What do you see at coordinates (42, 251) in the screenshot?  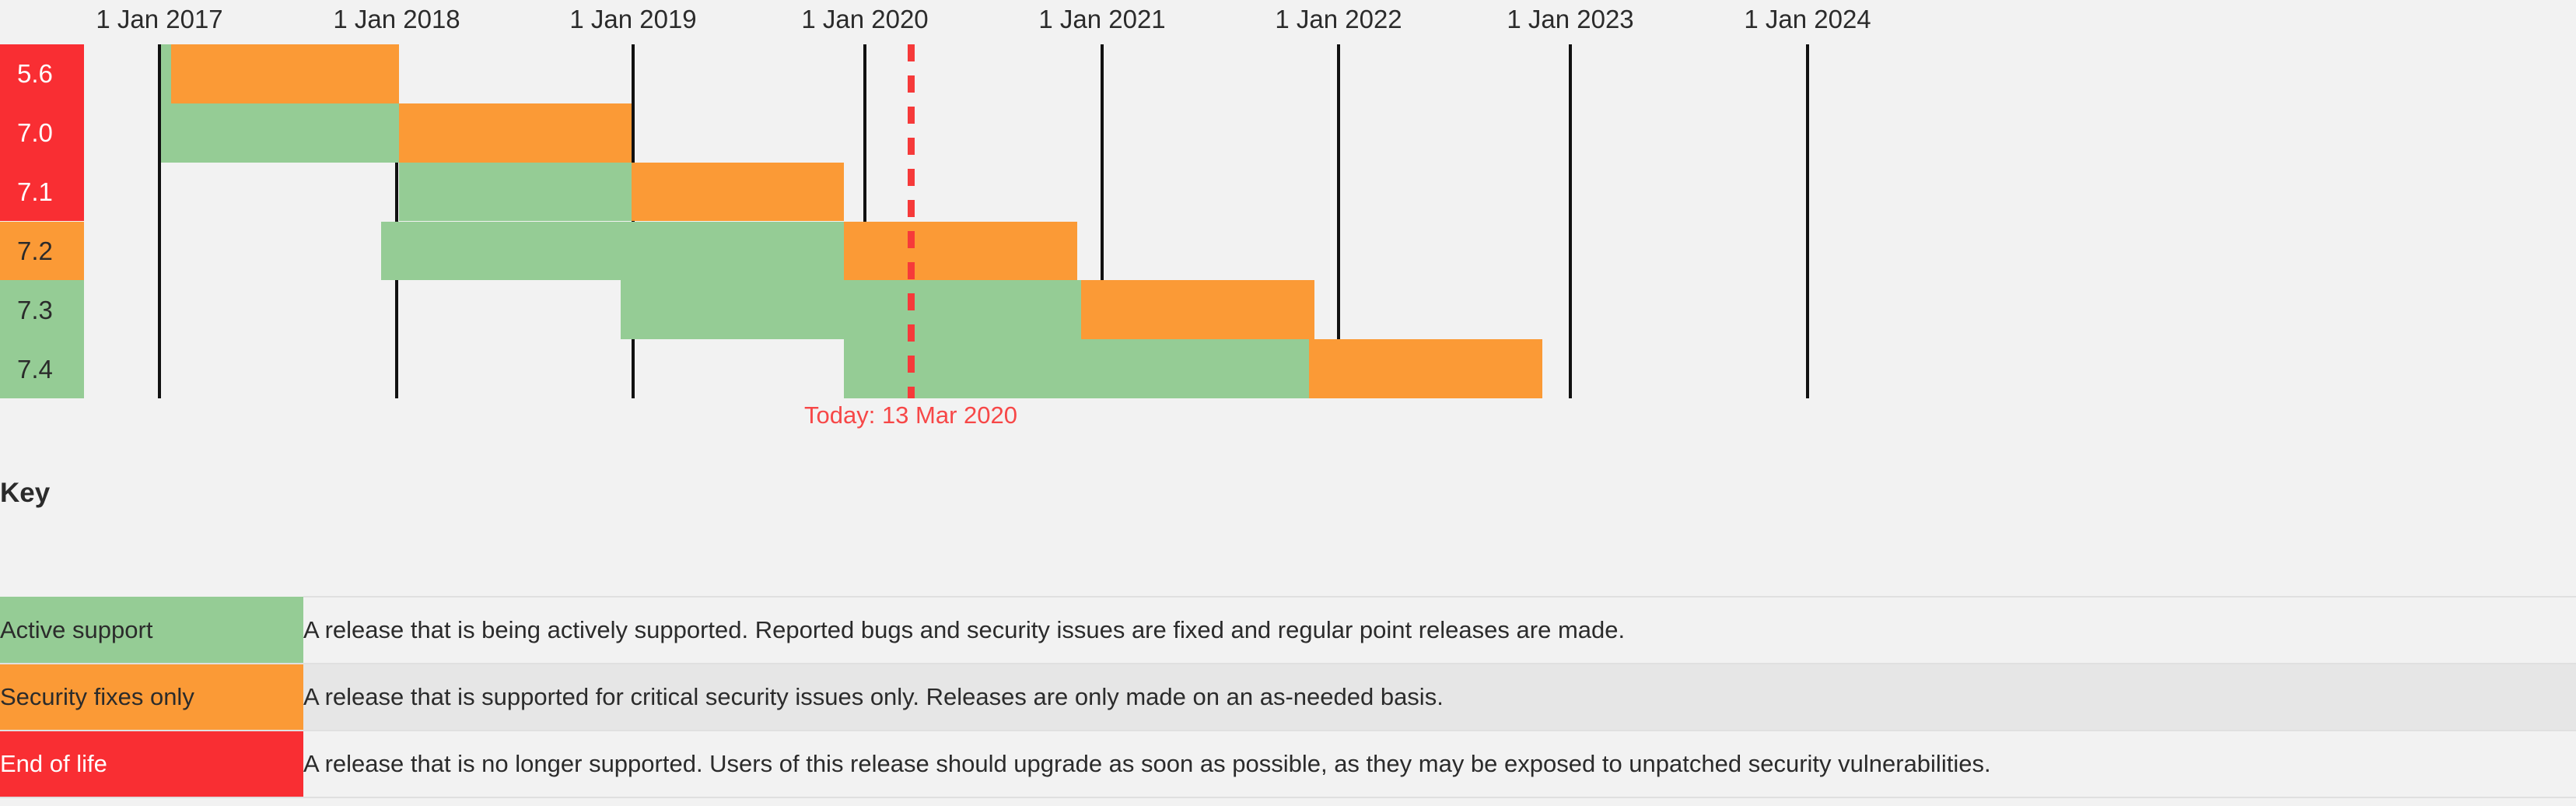 I see `version-label-7.2: 7.2` at bounding box center [42, 251].